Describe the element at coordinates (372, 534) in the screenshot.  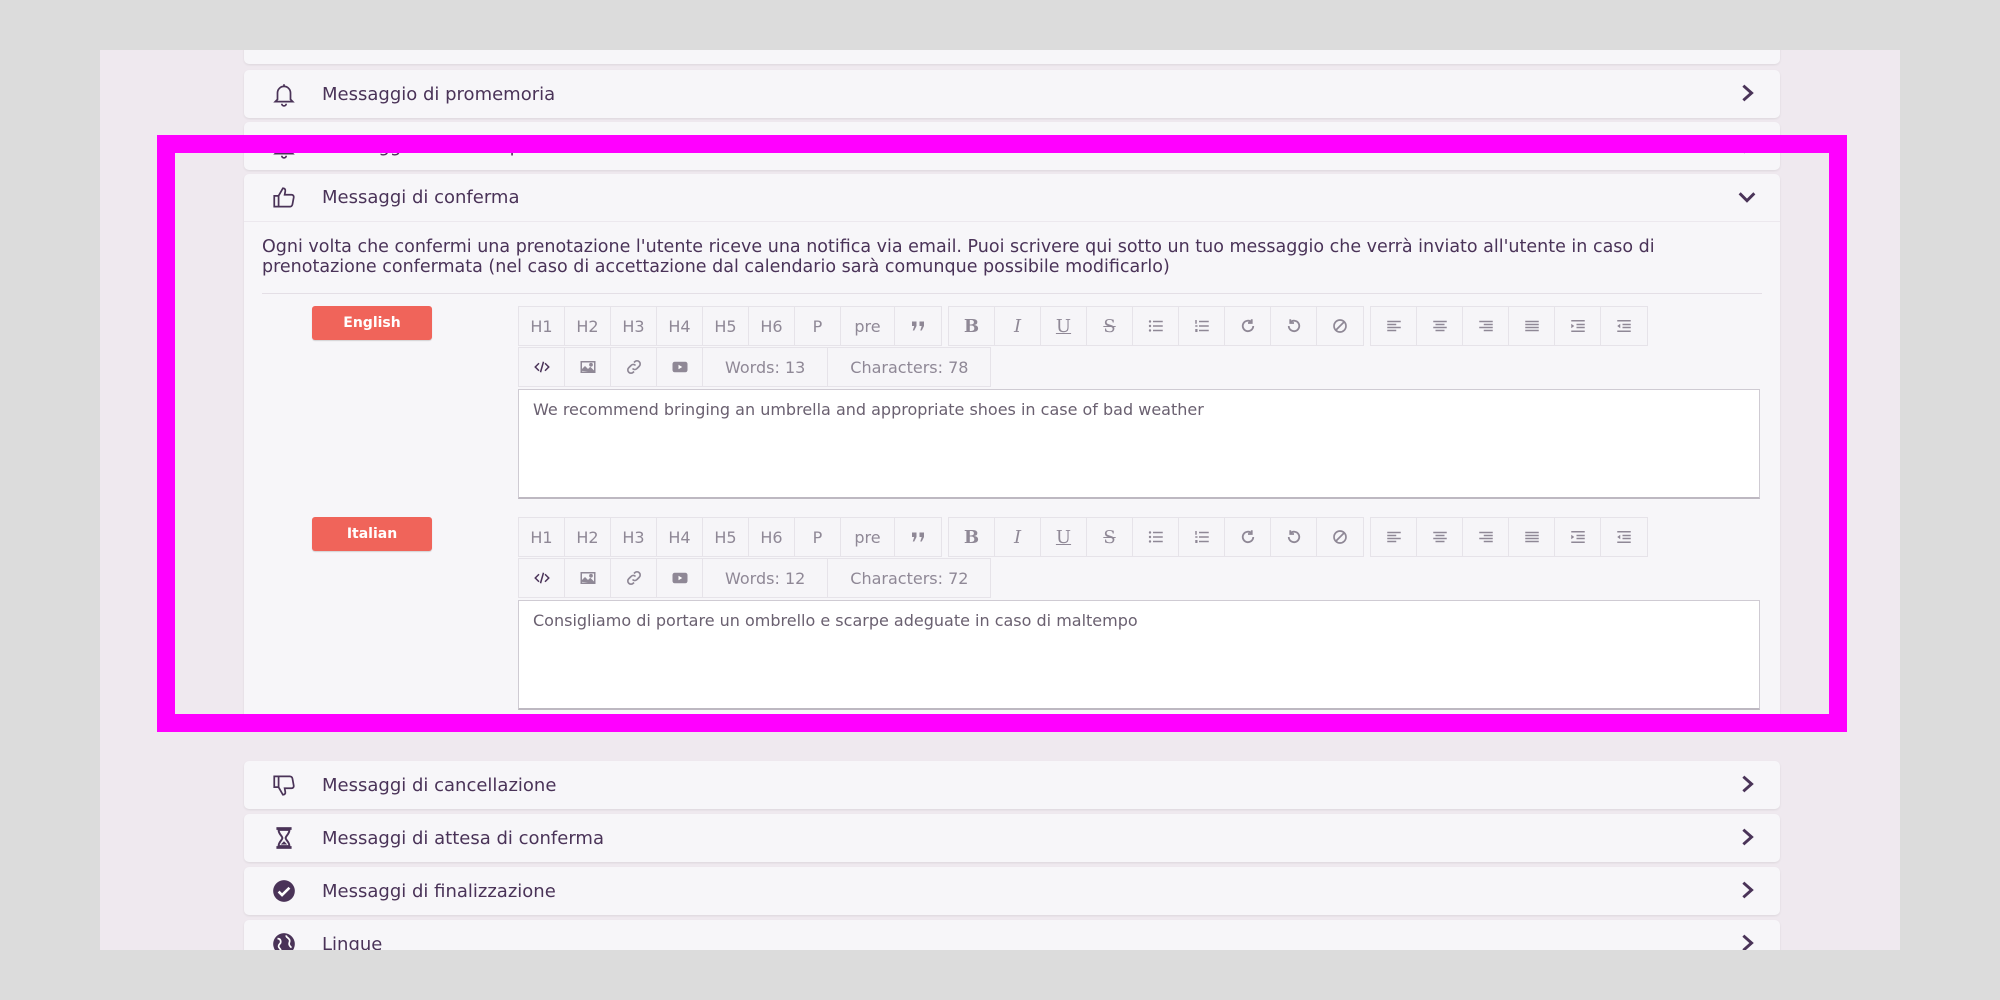
I see `italian-language-button: Italian` at that location.